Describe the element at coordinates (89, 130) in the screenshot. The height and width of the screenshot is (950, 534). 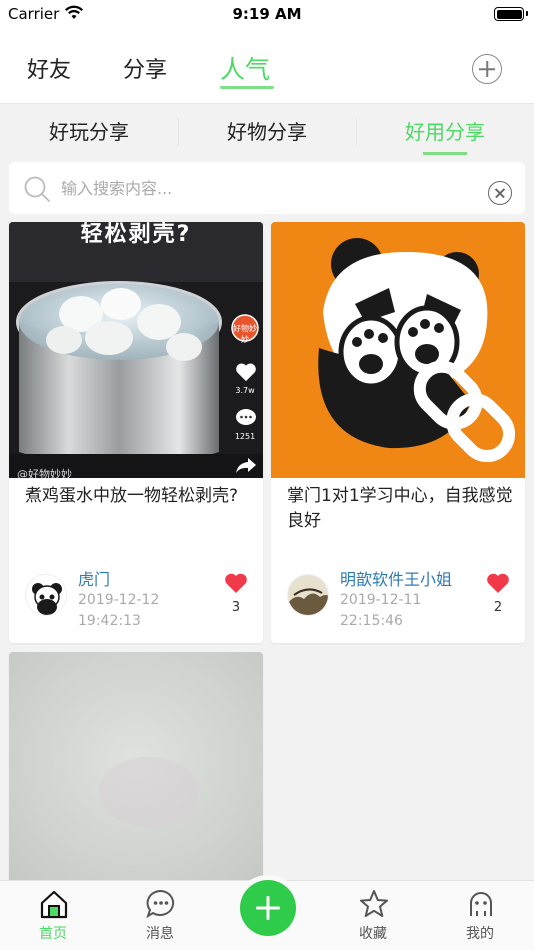
I see `subtab-fun-share: 好玩分享` at that location.